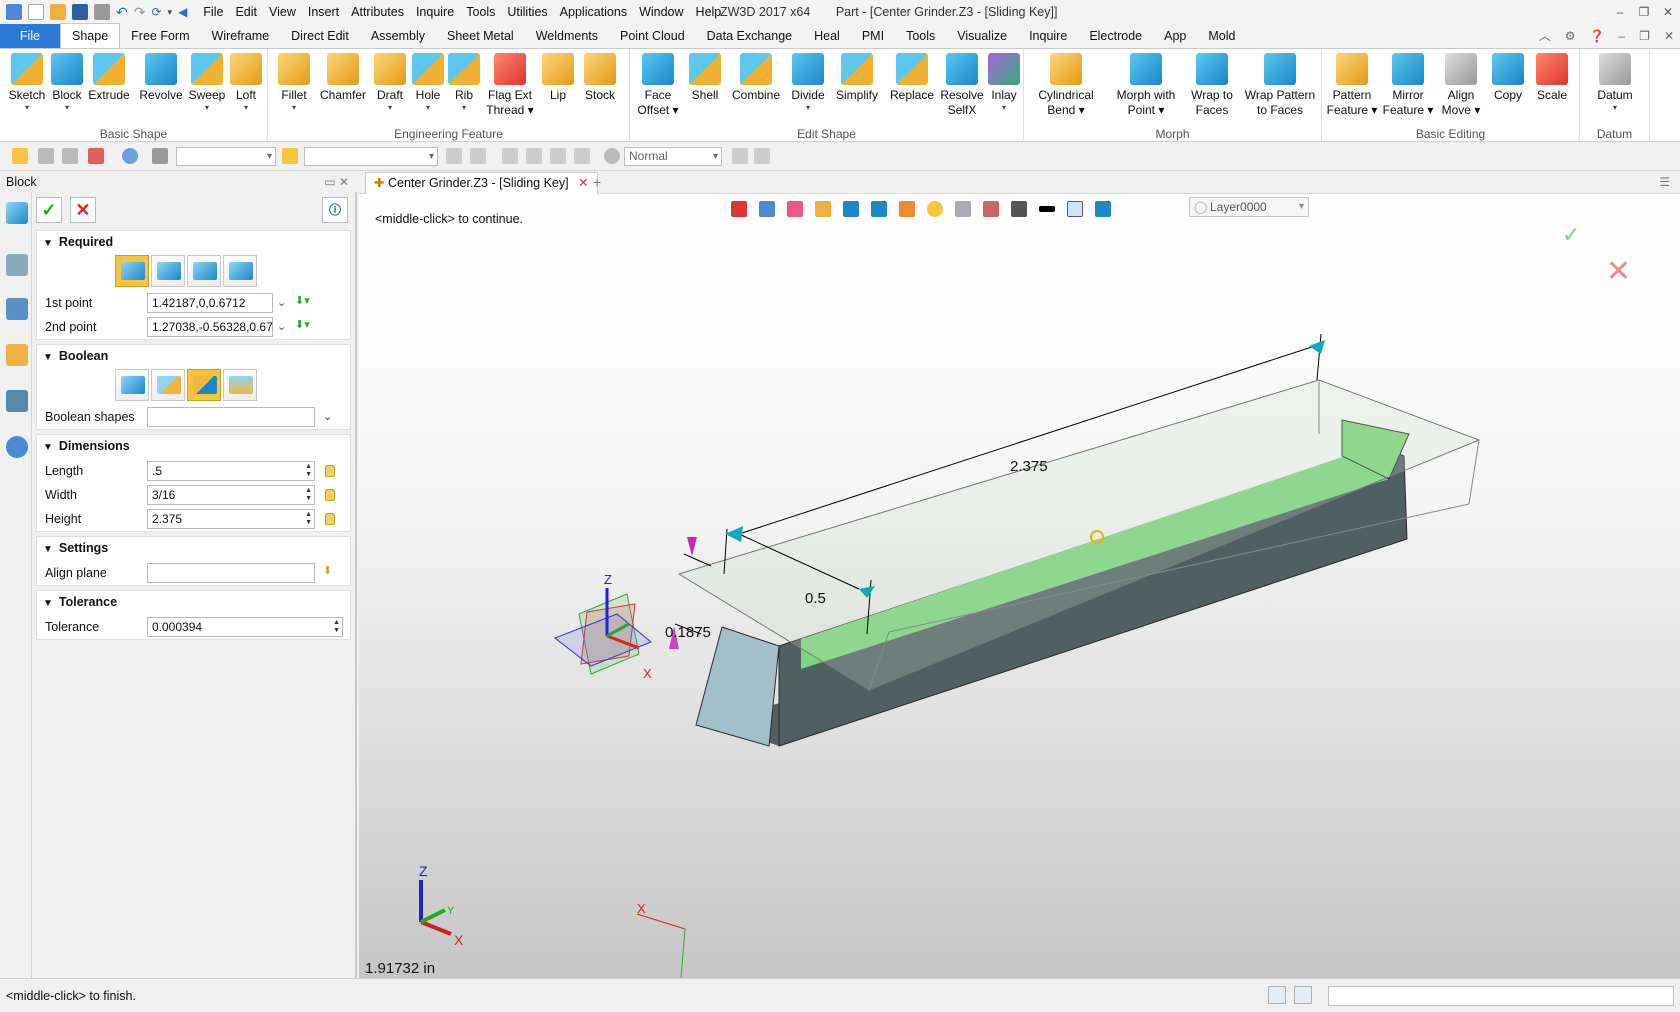 This screenshot has width=1680, height=1012. Describe the element at coordinates (156, 12) in the screenshot. I see `reload-icon: ⟳` at that location.